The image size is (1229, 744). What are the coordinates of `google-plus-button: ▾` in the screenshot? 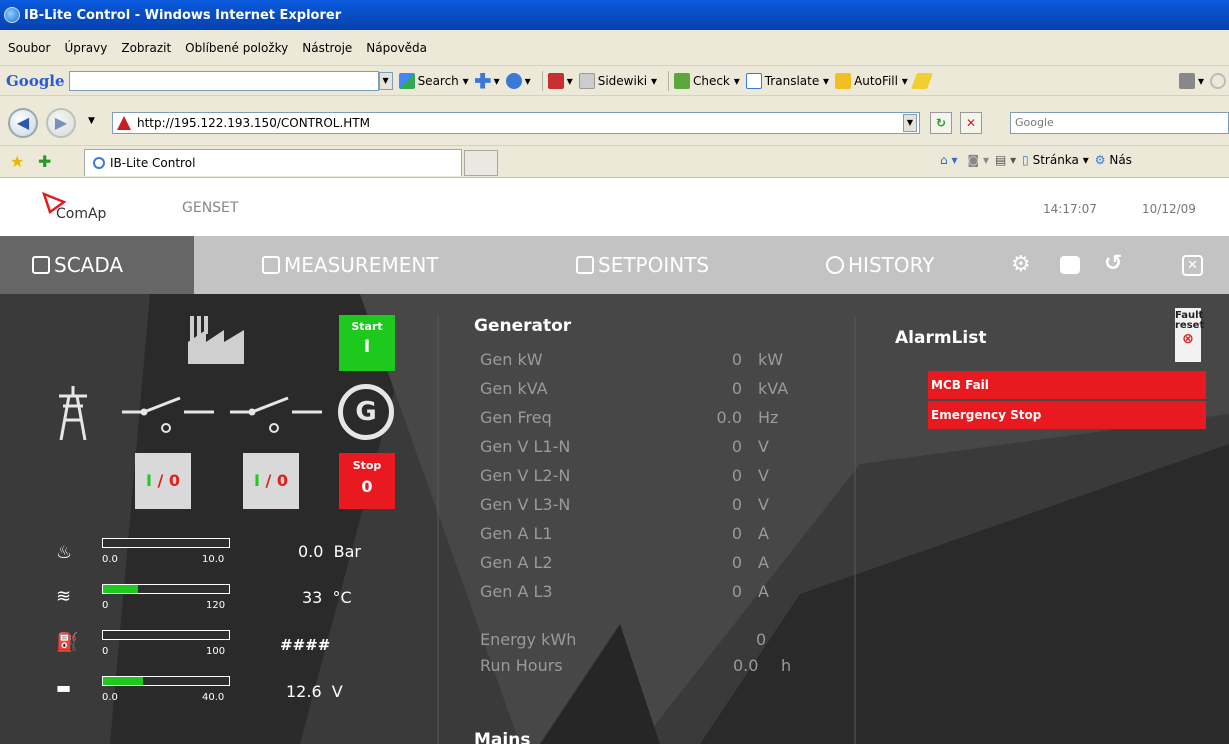 It's located at (487, 80).